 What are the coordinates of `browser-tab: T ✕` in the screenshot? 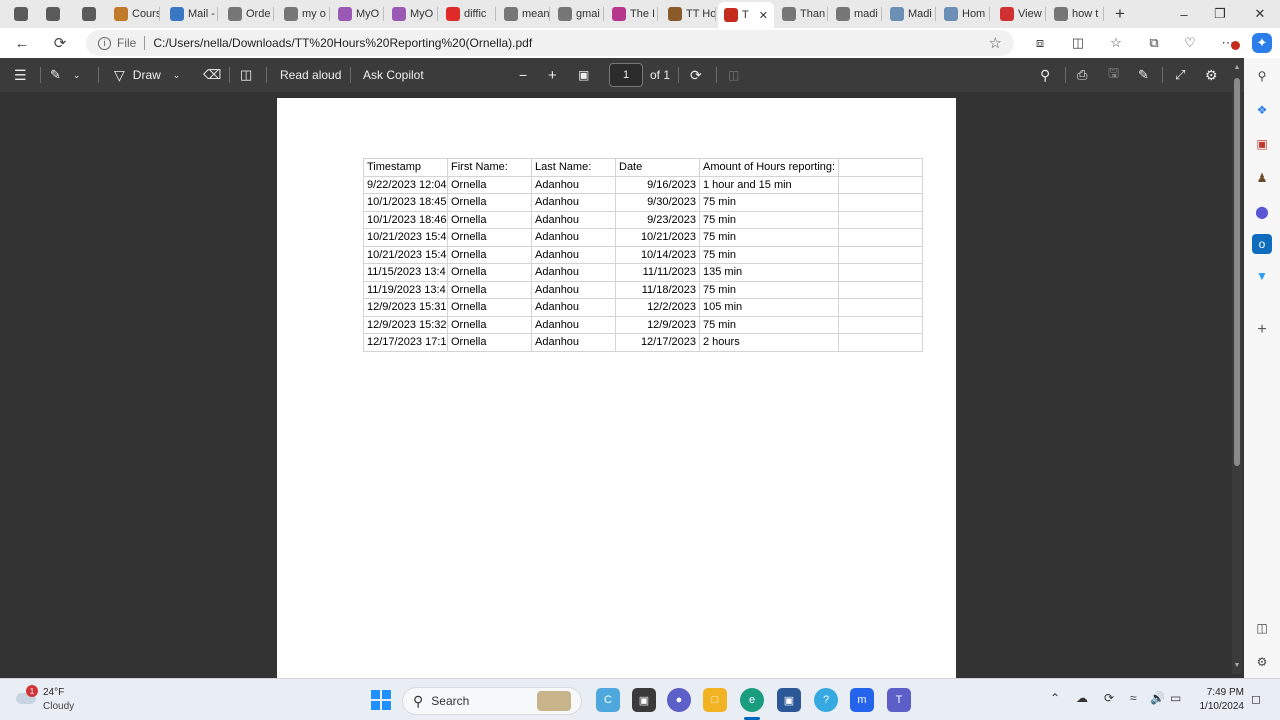 It's located at (746, 15).